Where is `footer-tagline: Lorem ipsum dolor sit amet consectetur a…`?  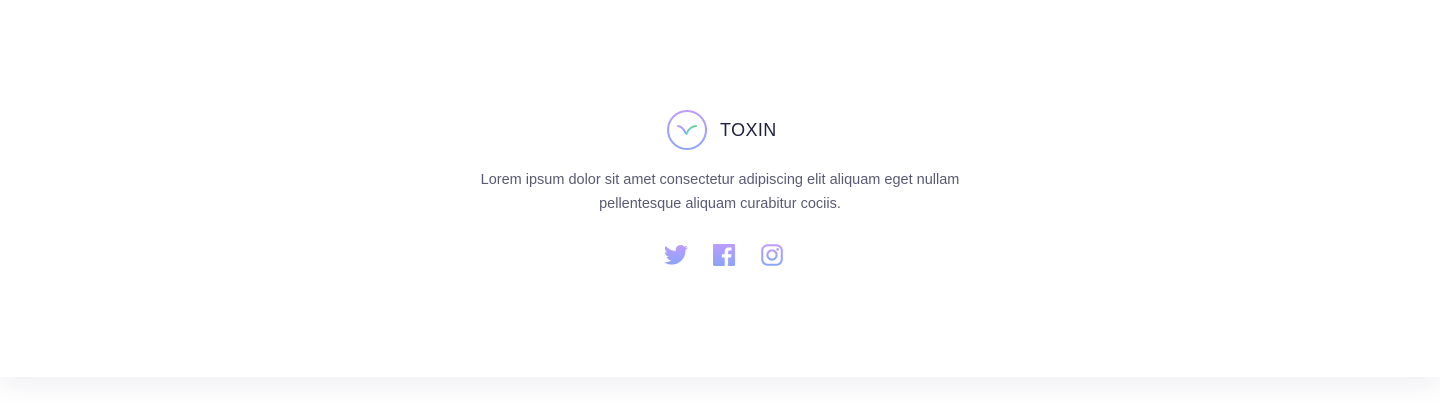 footer-tagline: Lorem ipsum dolor sit amet consectetur a… is located at coordinates (720, 192).